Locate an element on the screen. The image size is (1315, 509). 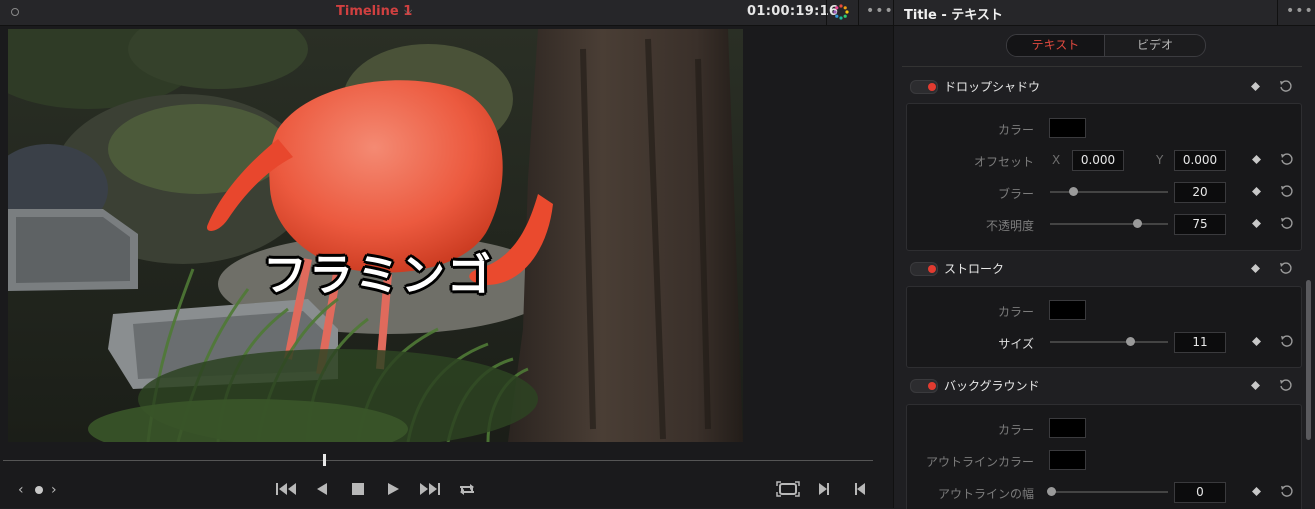
outline-width-field: 0 is located at coordinates (1200, 492).